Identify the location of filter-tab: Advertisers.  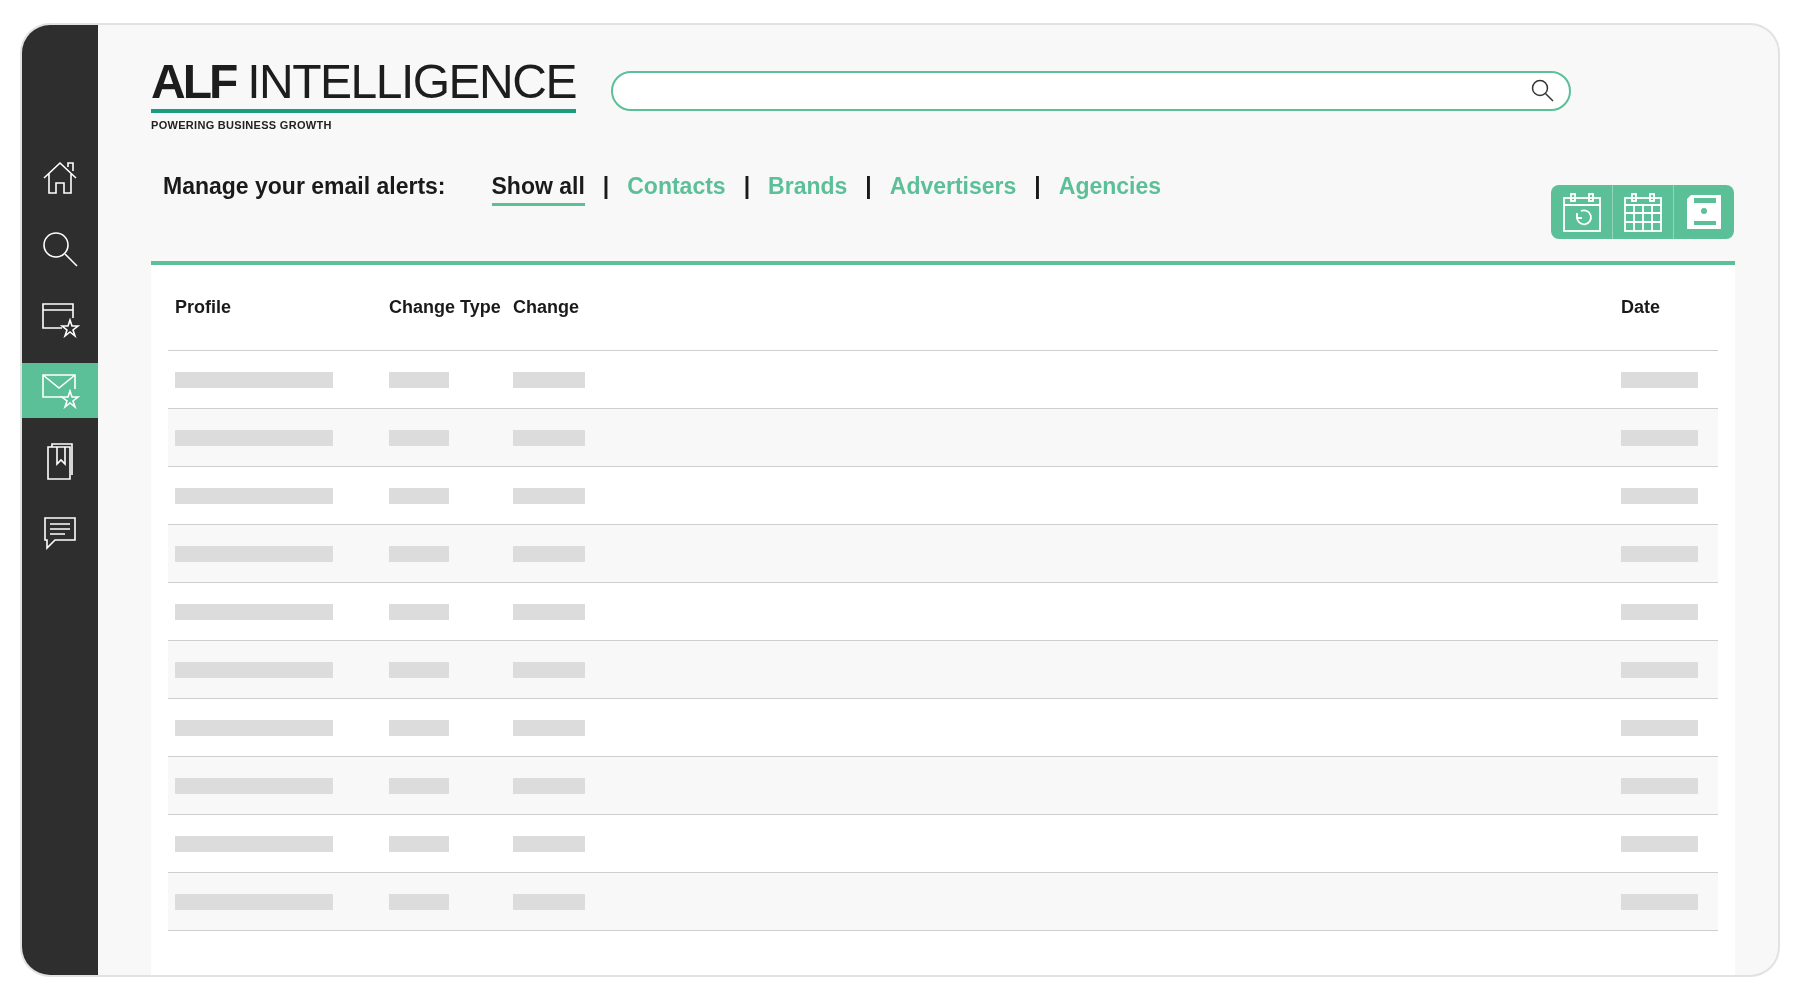
(953, 188).